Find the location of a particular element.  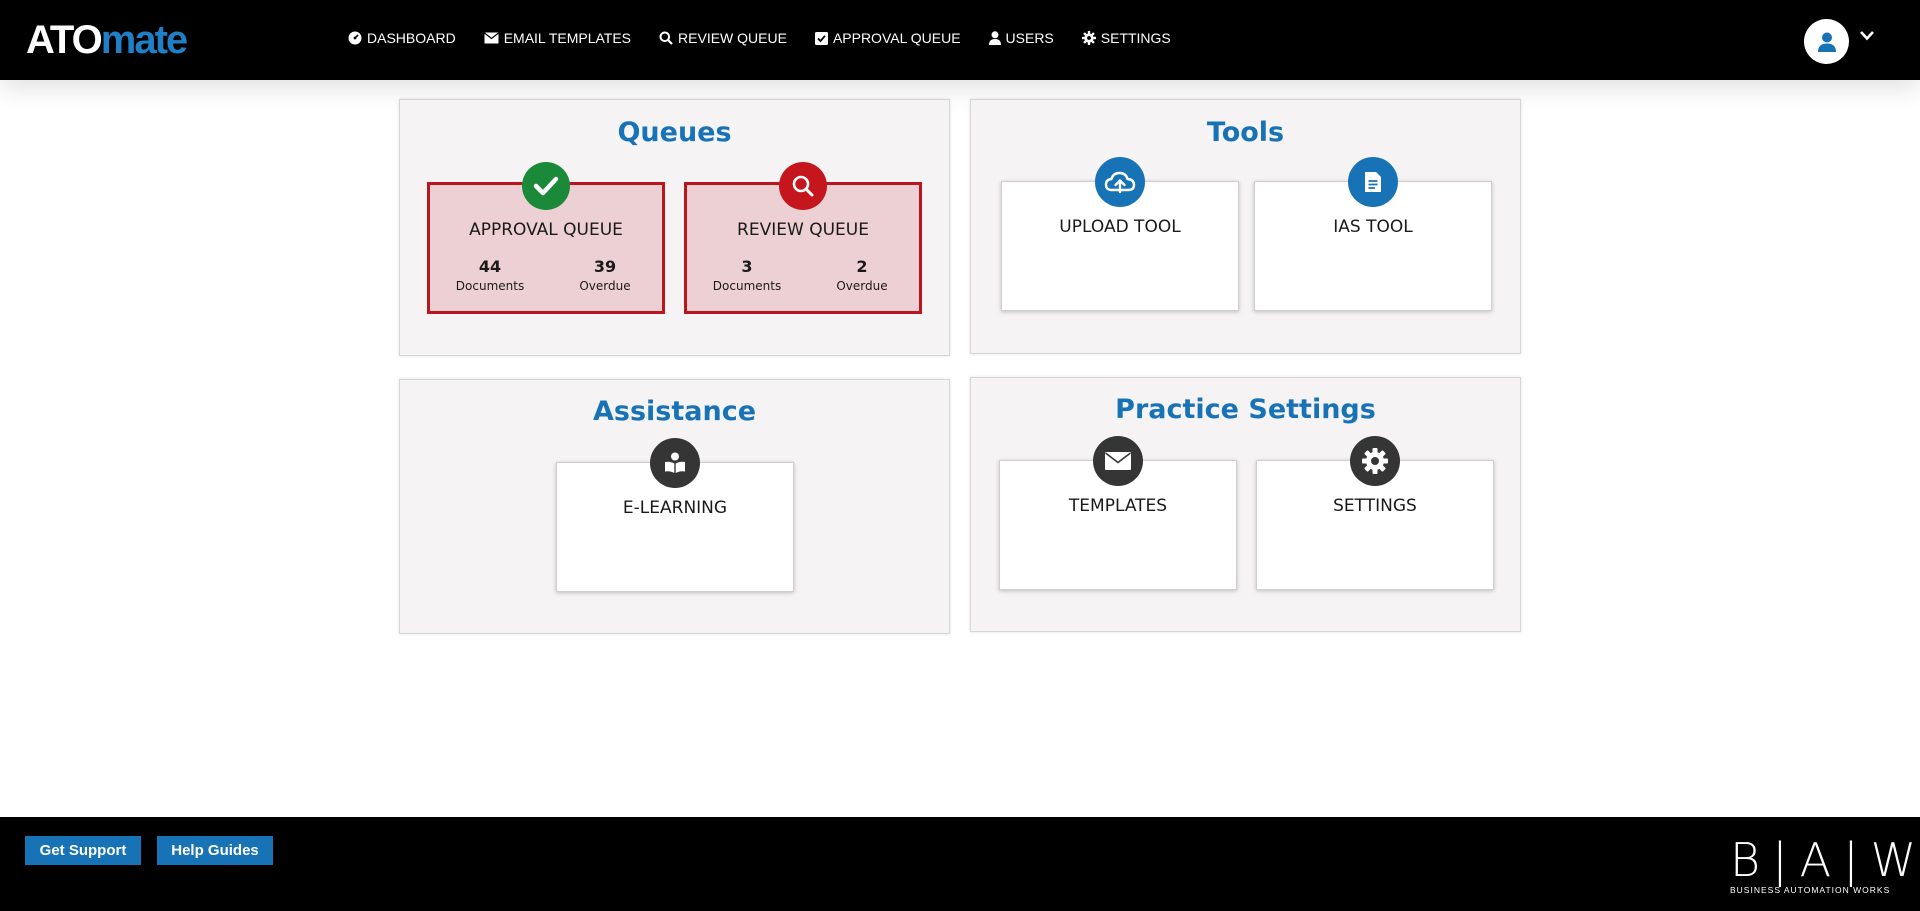

panel-title: Queues is located at coordinates (674, 132).